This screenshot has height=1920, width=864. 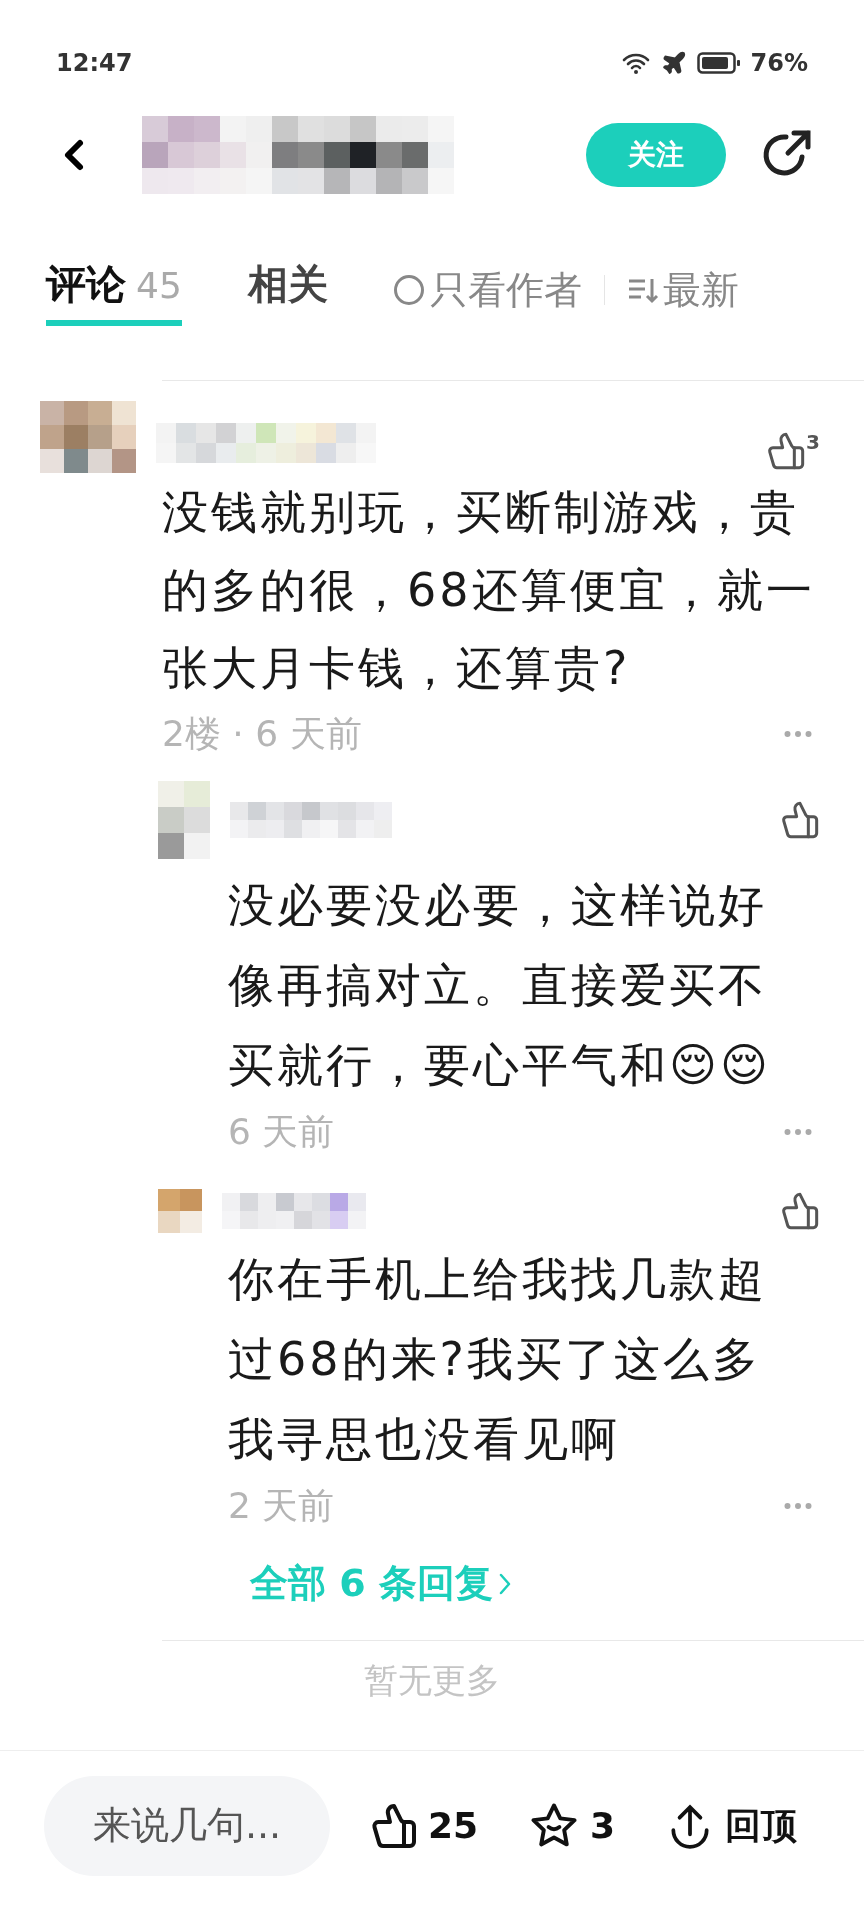 What do you see at coordinates (813, 442) in the screenshot?
I see `like-count: 3` at bounding box center [813, 442].